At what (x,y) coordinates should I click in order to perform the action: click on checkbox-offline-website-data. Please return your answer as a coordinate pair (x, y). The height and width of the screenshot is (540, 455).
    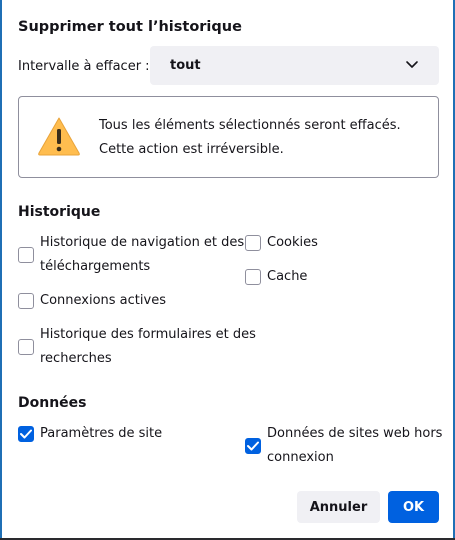
    Looking at the image, I should click on (253, 446).